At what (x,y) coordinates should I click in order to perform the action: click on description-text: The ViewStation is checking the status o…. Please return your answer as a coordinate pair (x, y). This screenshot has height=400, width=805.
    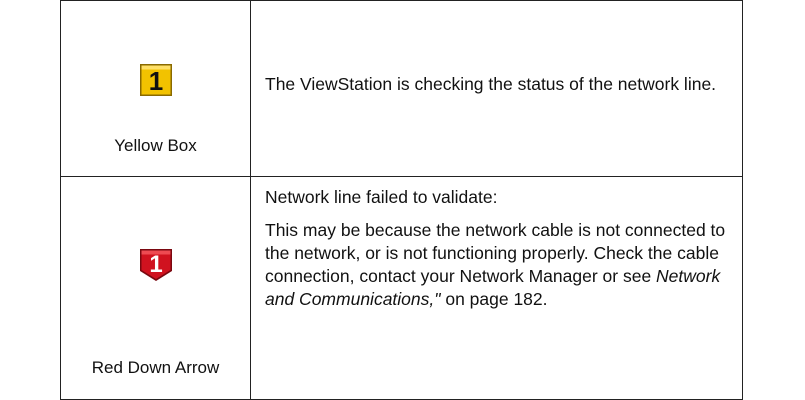
    Looking at the image, I should click on (491, 84).